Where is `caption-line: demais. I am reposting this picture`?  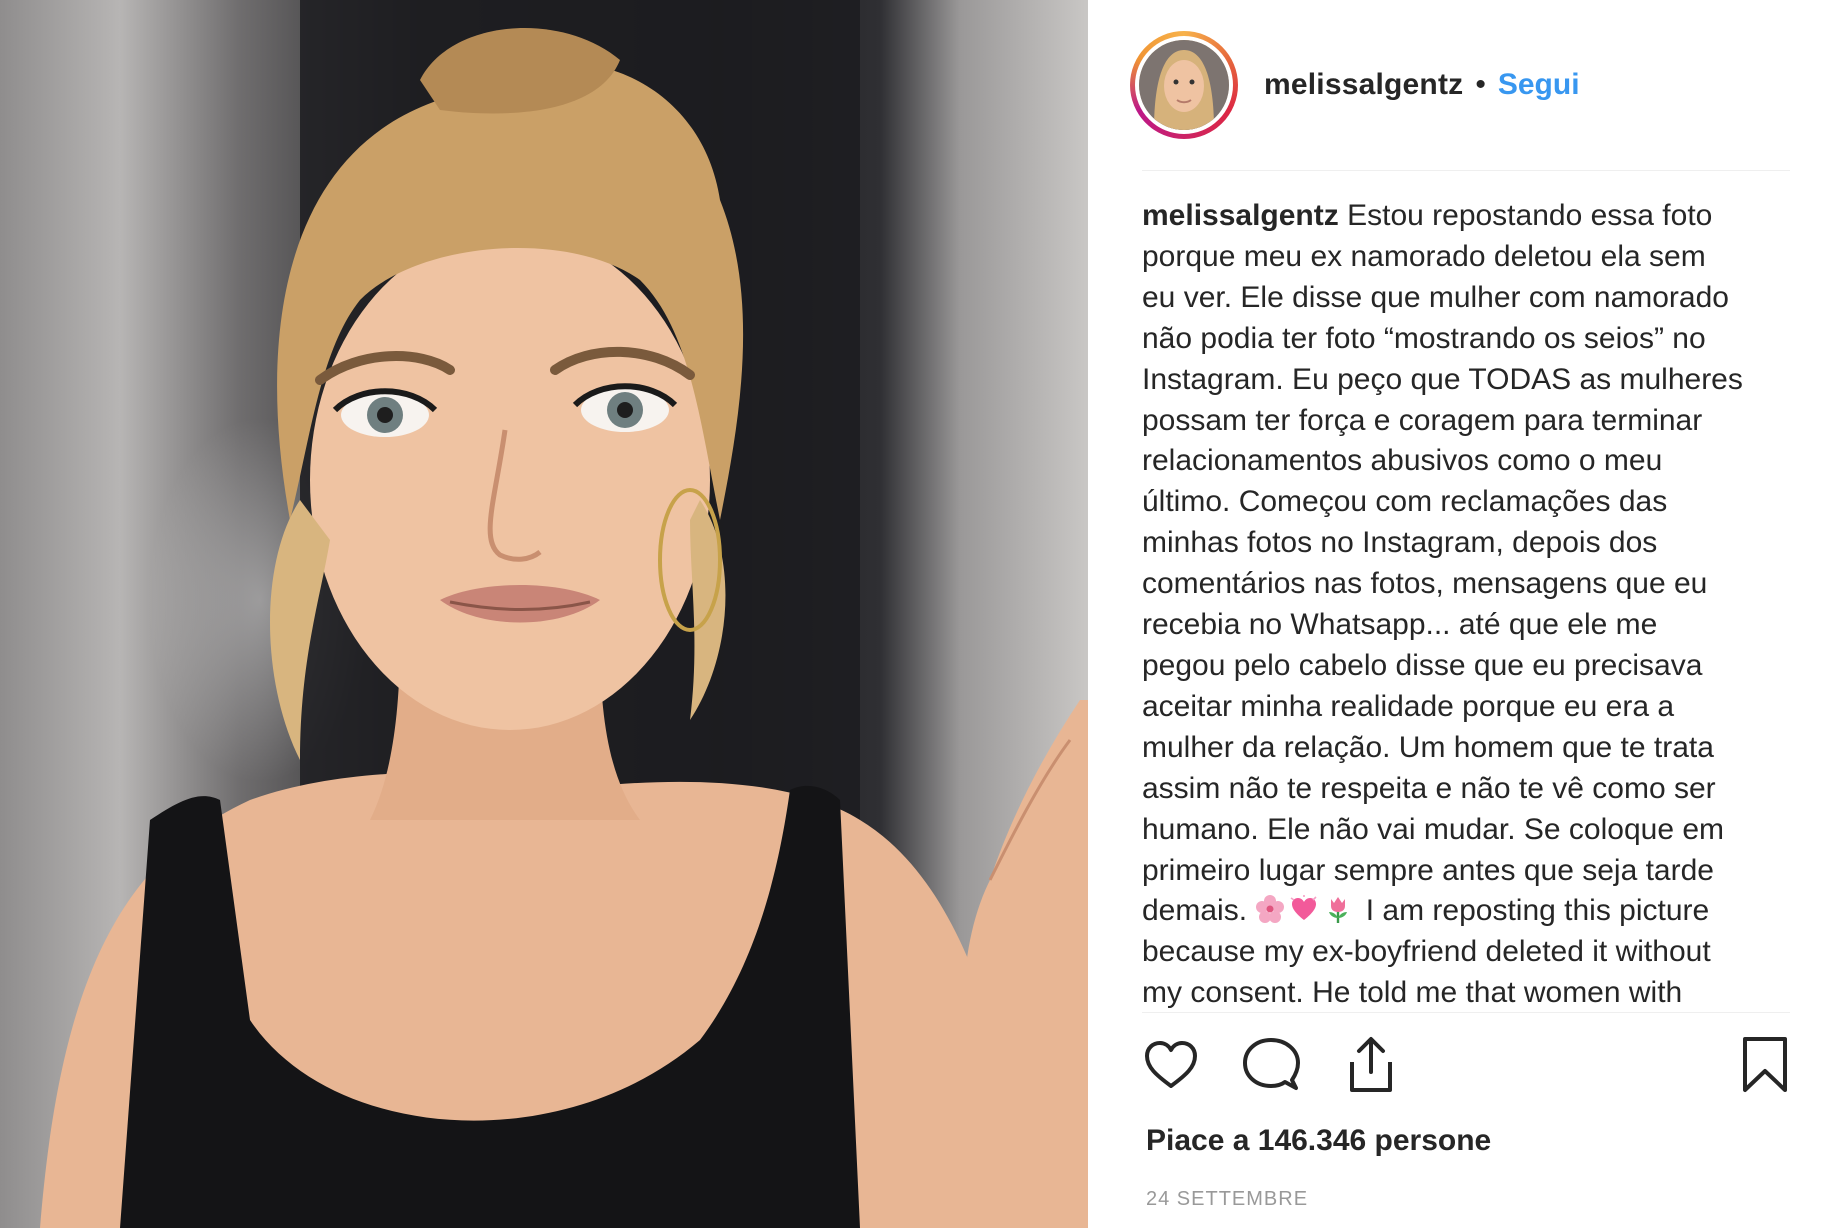
caption-line: demais. I am reposting this picture is located at coordinates (1472, 911).